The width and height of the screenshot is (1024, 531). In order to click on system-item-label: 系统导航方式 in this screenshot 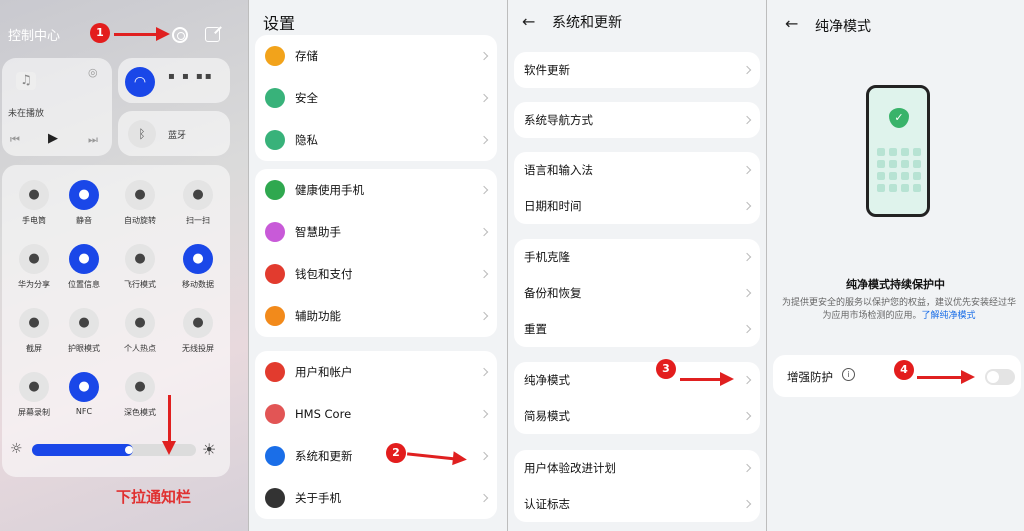, I will do `click(558, 120)`.